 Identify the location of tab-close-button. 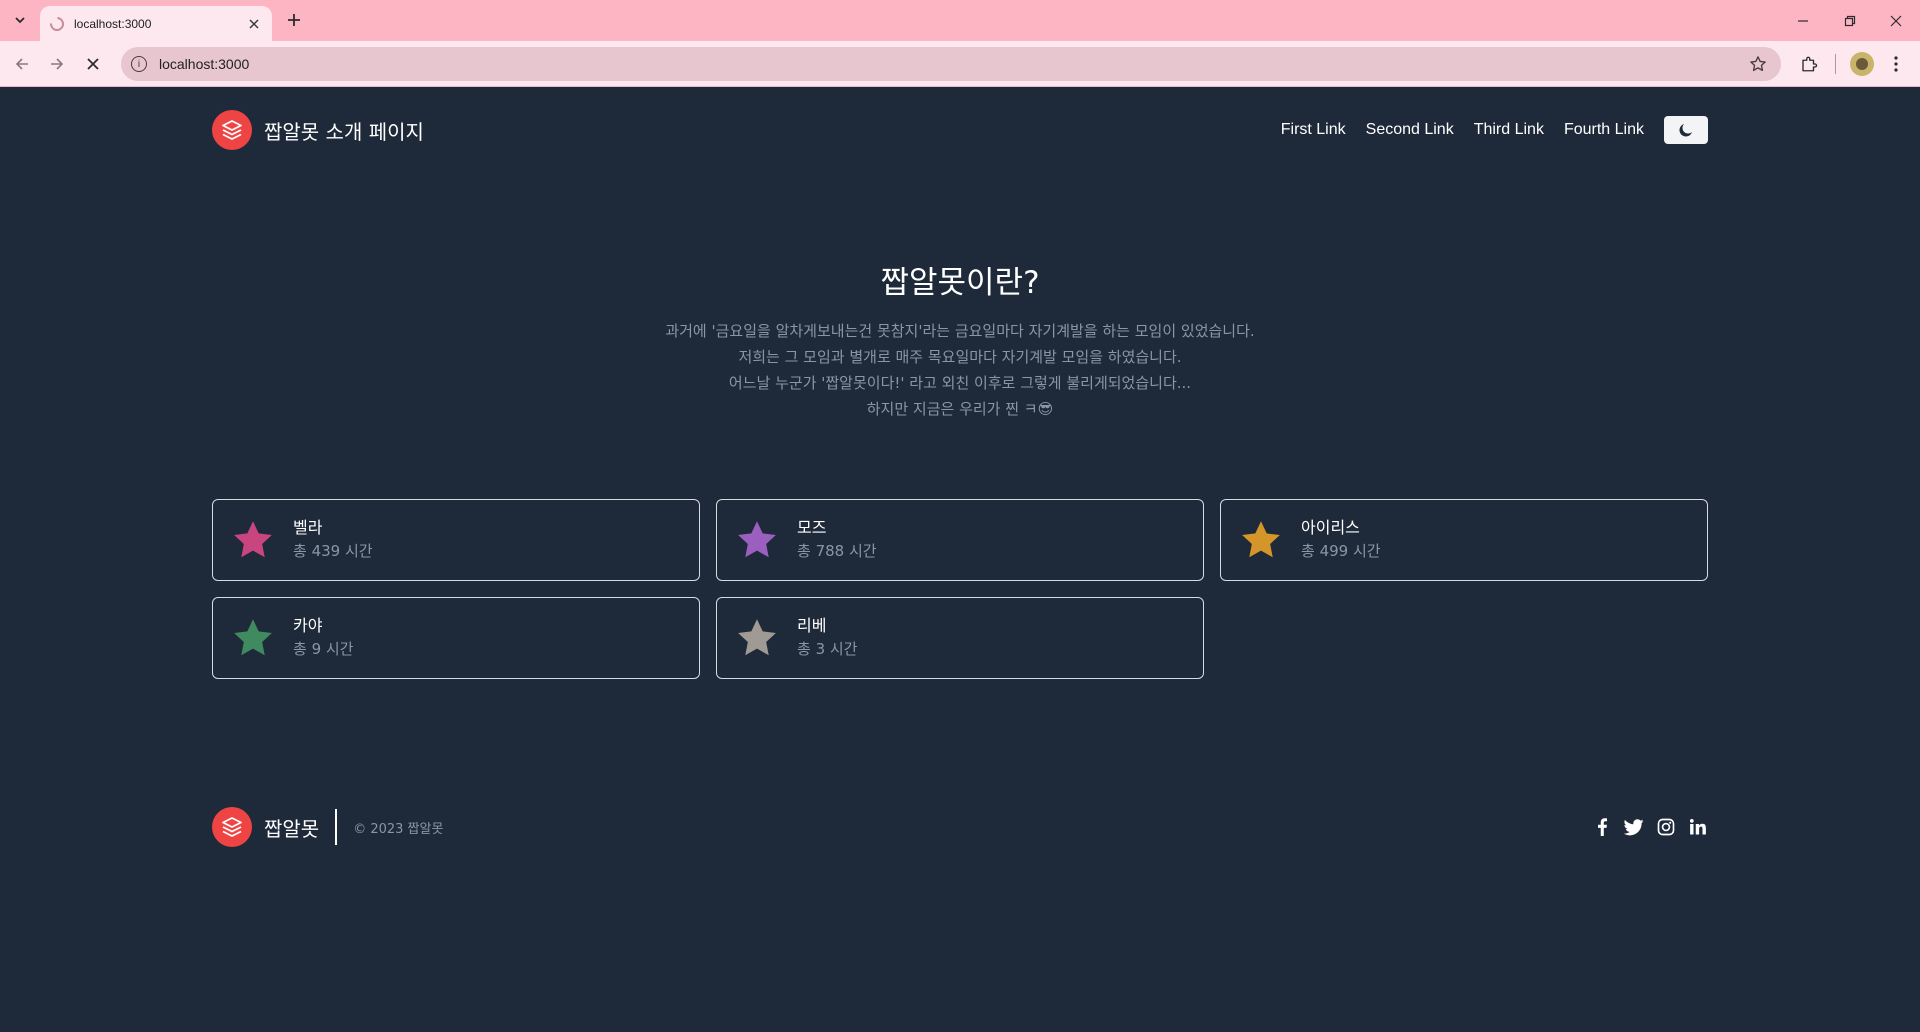
(254, 24).